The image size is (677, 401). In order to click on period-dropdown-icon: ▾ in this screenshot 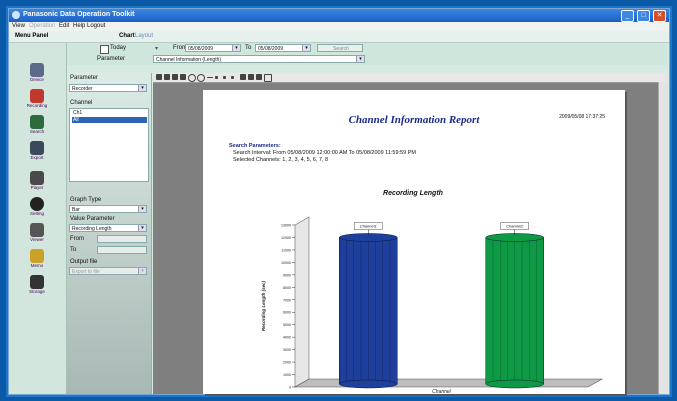, I will do `click(156, 48)`.